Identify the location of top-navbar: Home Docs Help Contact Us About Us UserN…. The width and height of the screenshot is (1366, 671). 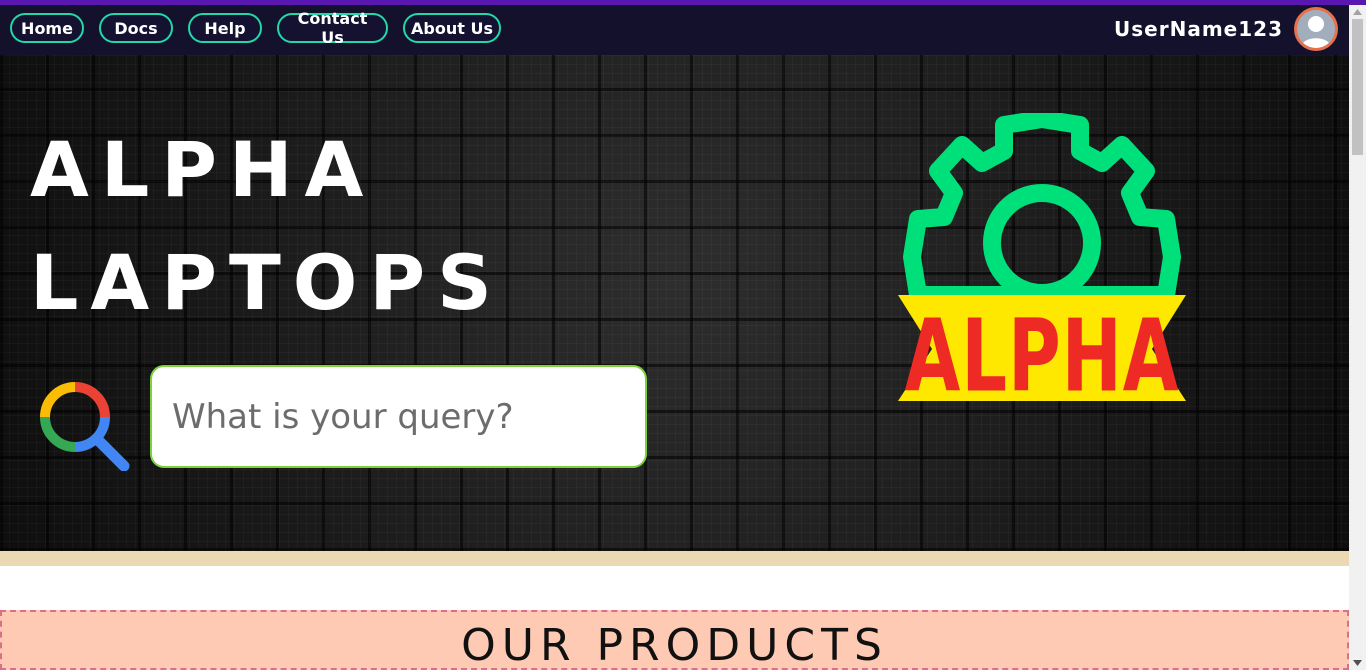
(674, 30).